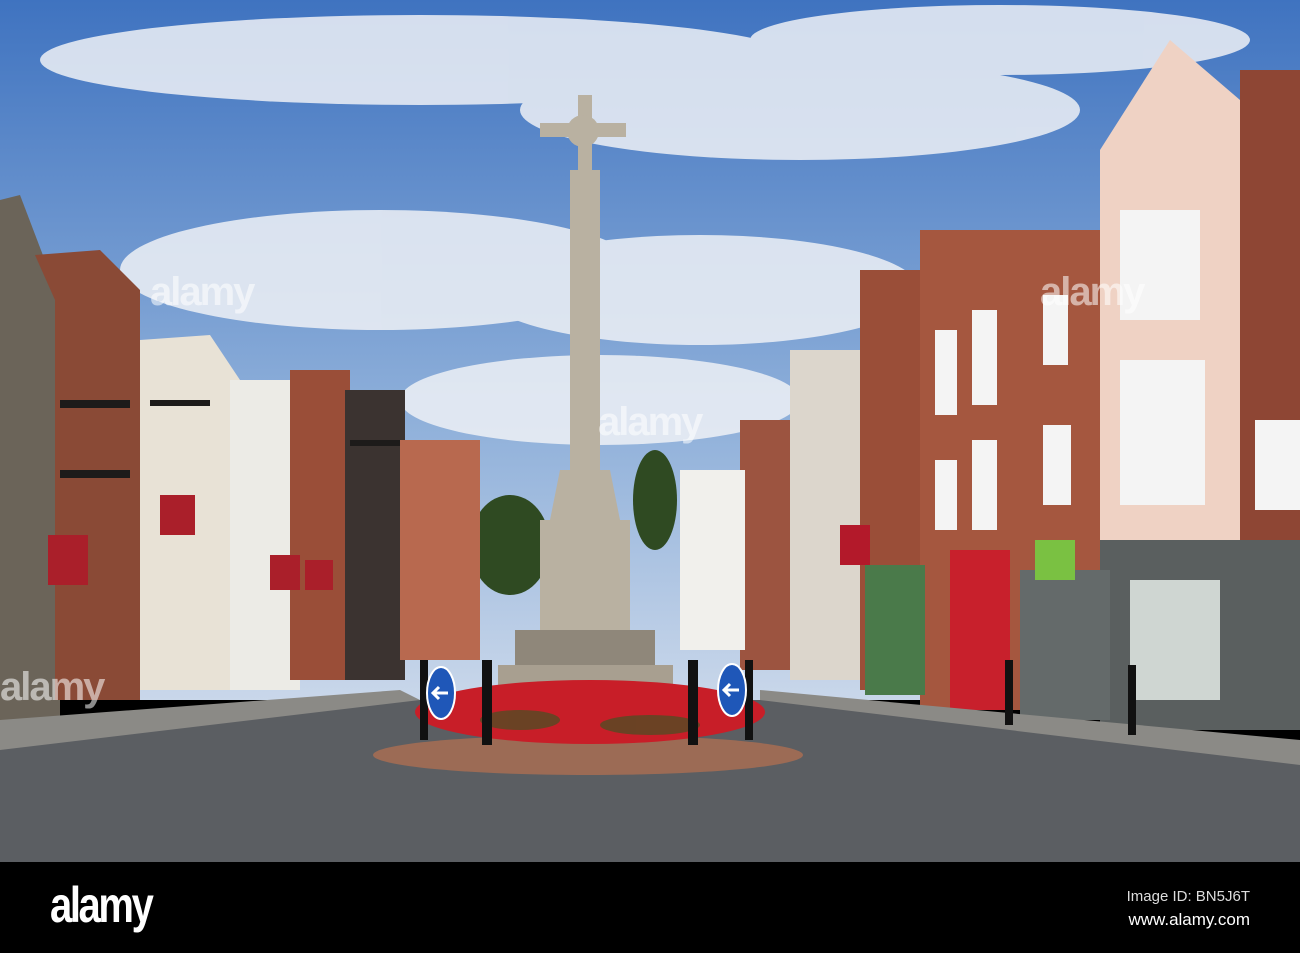  I want to click on site-url: www.alamy.com, so click(1189, 920).